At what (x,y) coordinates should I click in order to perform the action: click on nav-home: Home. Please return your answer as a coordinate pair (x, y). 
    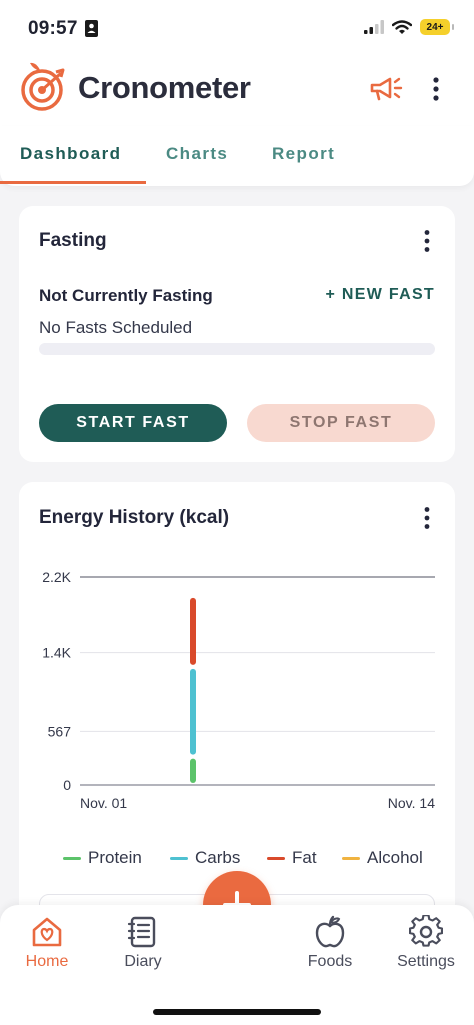
    Looking at the image, I should click on (47, 943).